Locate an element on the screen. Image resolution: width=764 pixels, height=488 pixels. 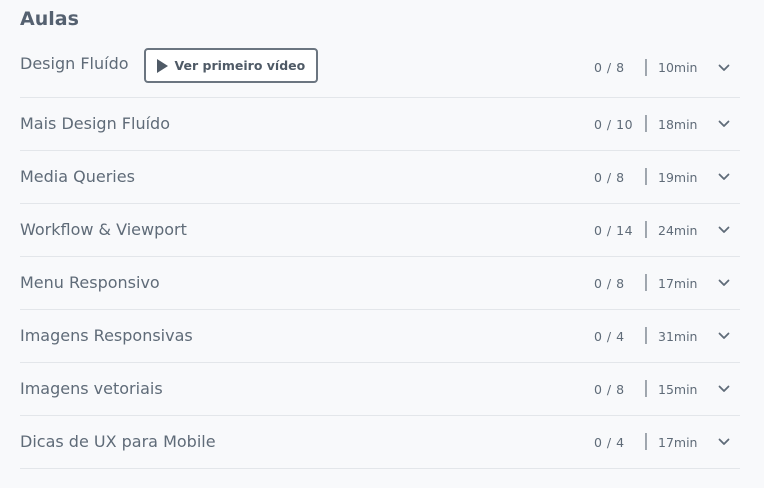
lesson-meta: 0 / 10 | 18min is located at coordinates (663, 124).